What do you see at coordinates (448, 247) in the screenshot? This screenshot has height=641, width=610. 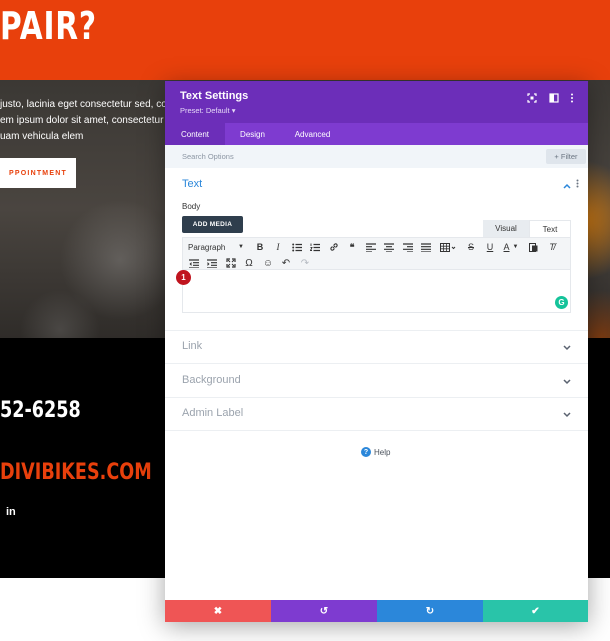 I see `table-icon` at bounding box center [448, 247].